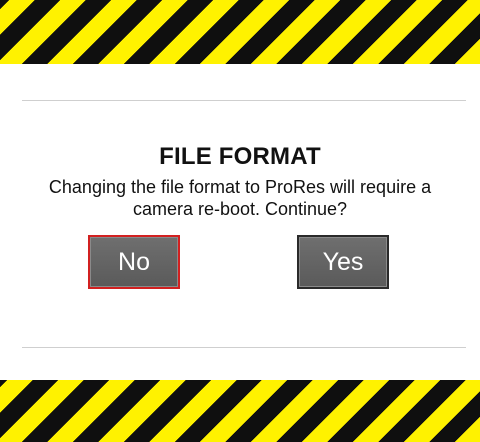  What do you see at coordinates (240, 156) in the screenshot?
I see `dialog-title: FILE FORMAT` at bounding box center [240, 156].